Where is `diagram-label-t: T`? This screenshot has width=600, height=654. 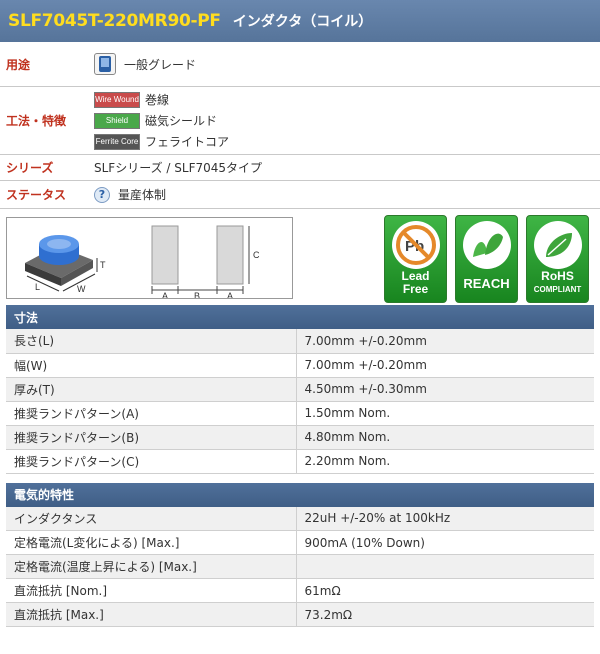 diagram-label-t: T is located at coordinates (103, 265).